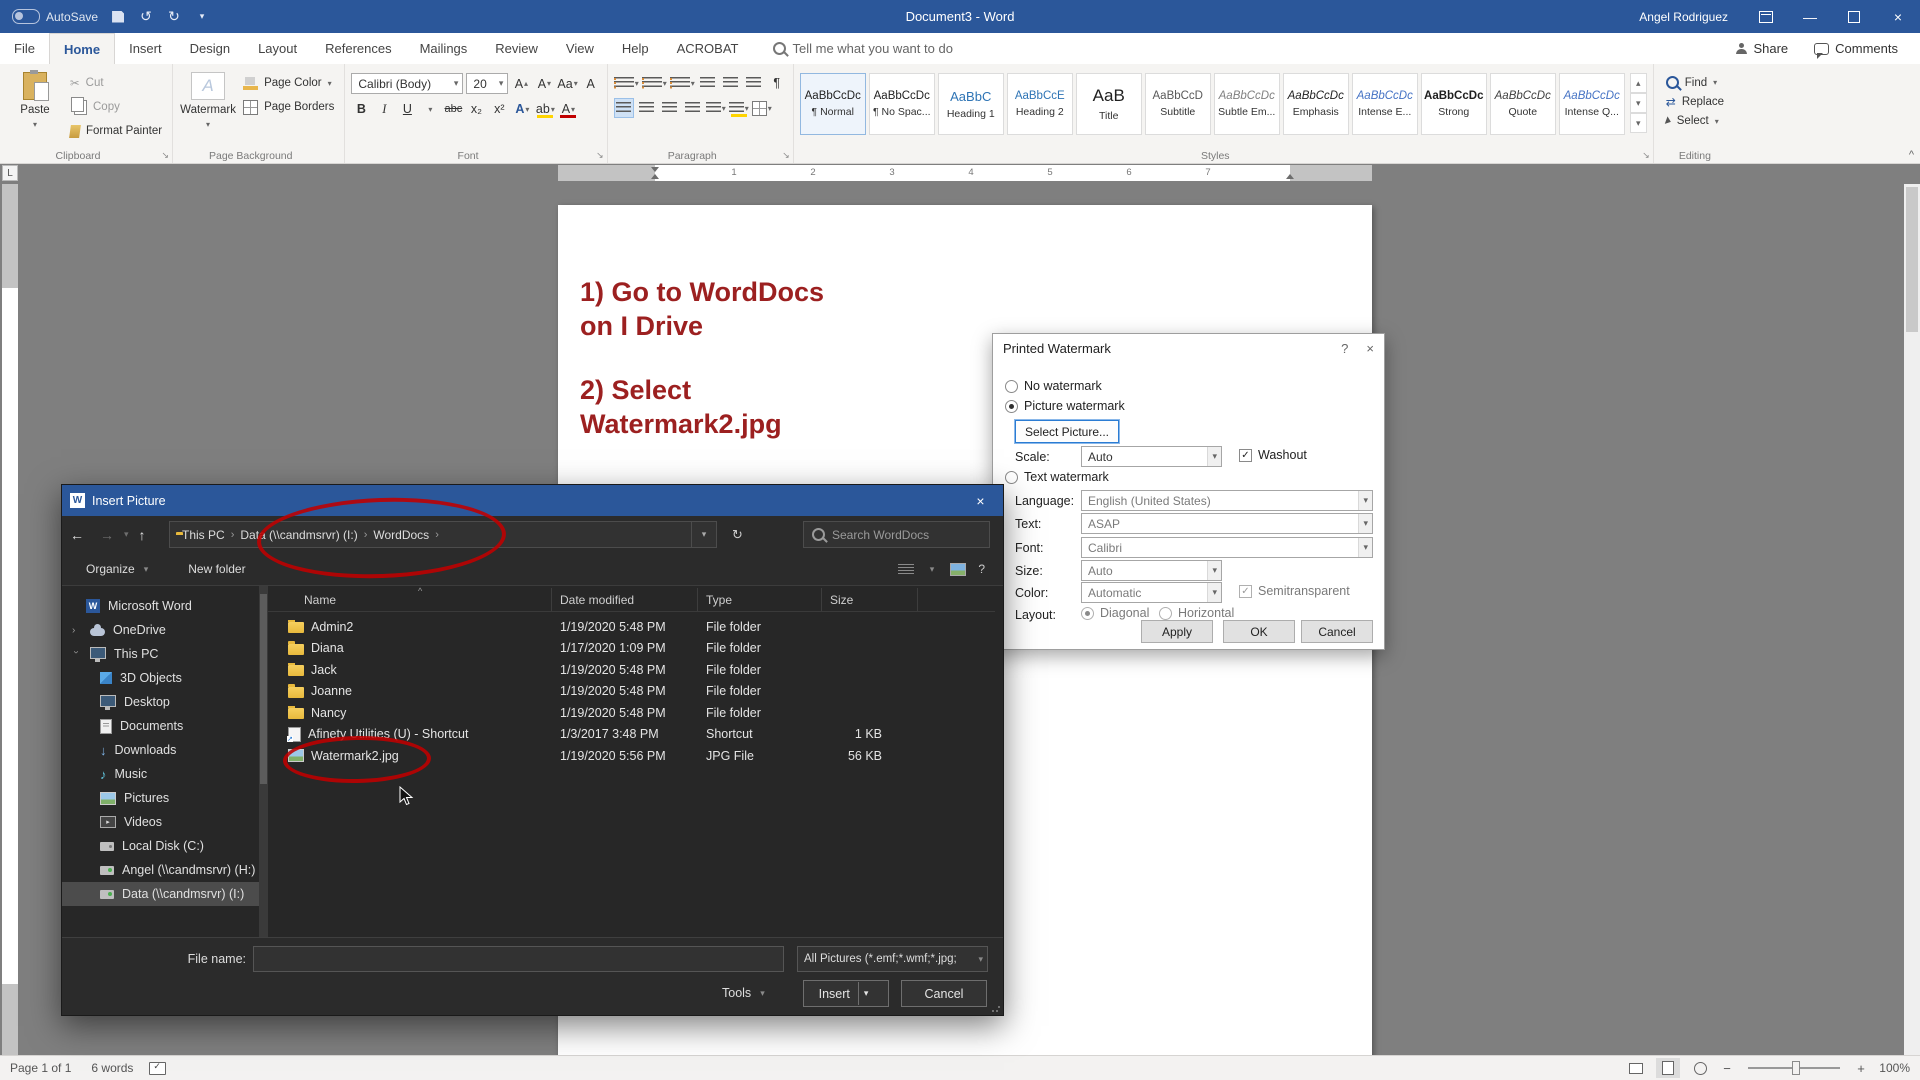 The width and height of the screenshot is (1920, 1080). I want to click on indent-marker, so click(655, 176).